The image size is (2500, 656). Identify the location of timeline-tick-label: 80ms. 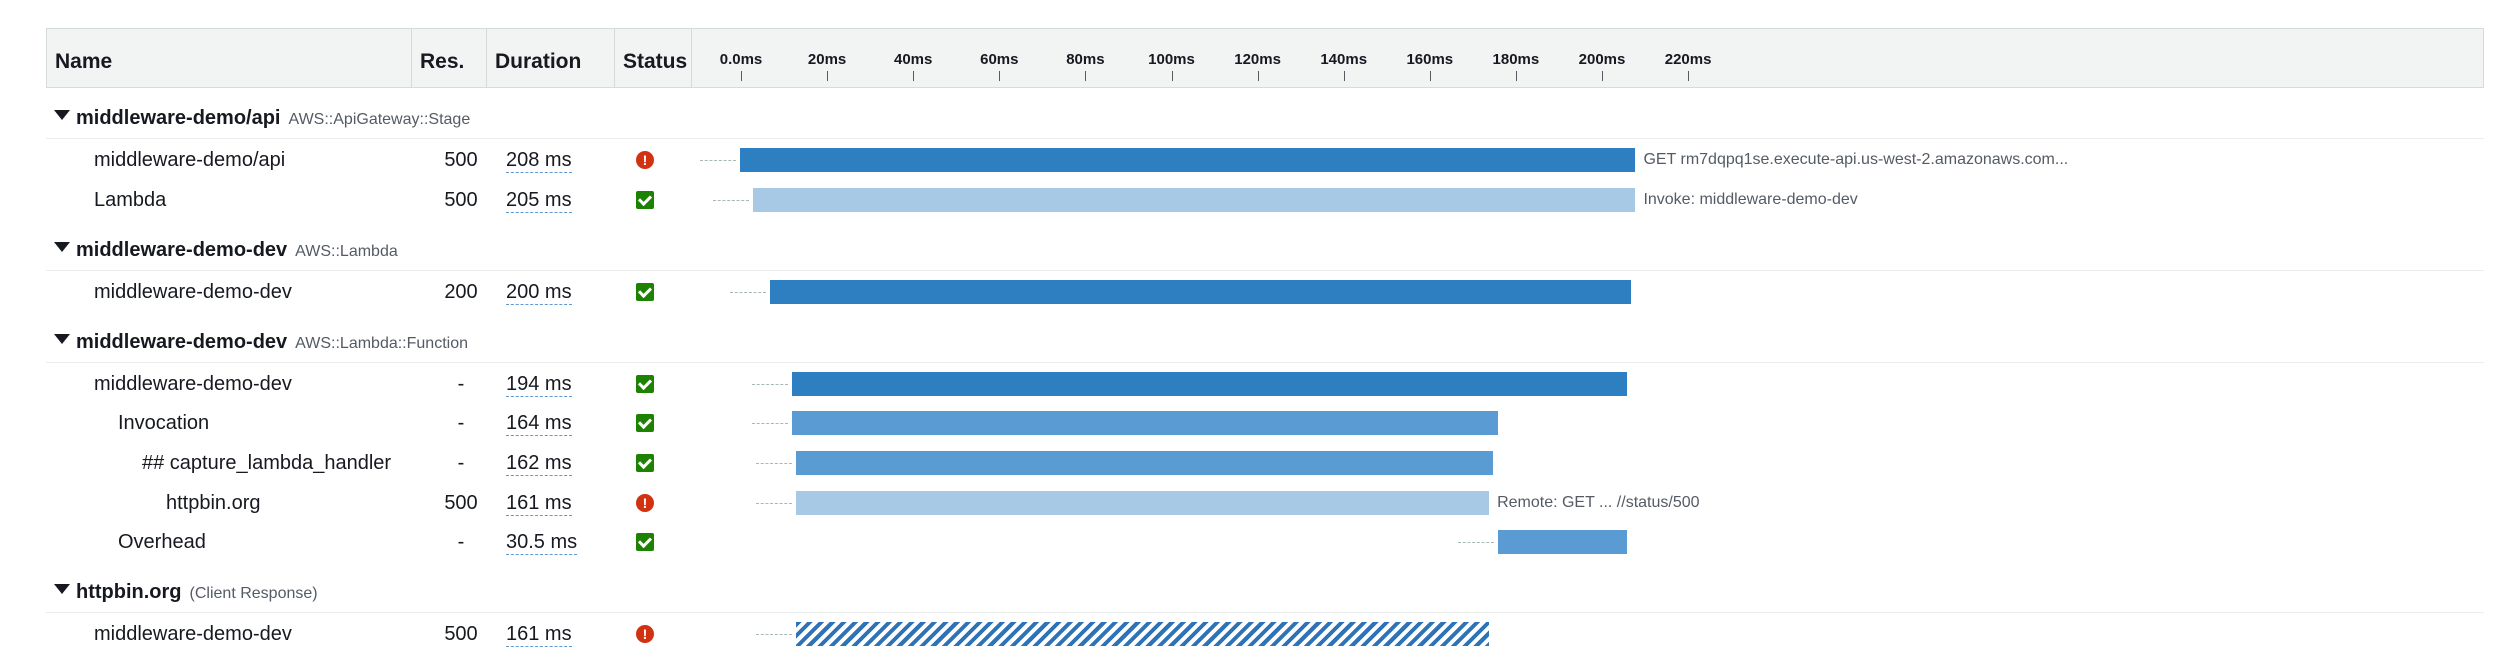
(1085, 59).